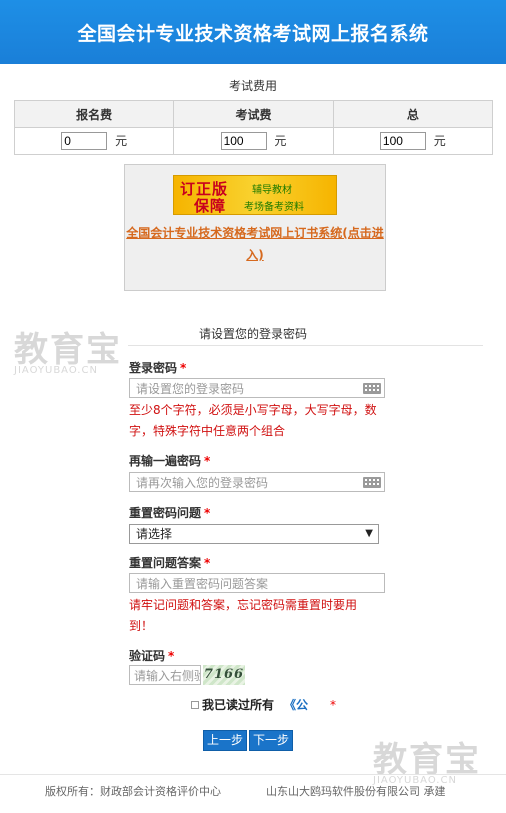 This screenshot has height=813, width=506. I want to click on fee-cell-registration: 元, so click(94, 141).